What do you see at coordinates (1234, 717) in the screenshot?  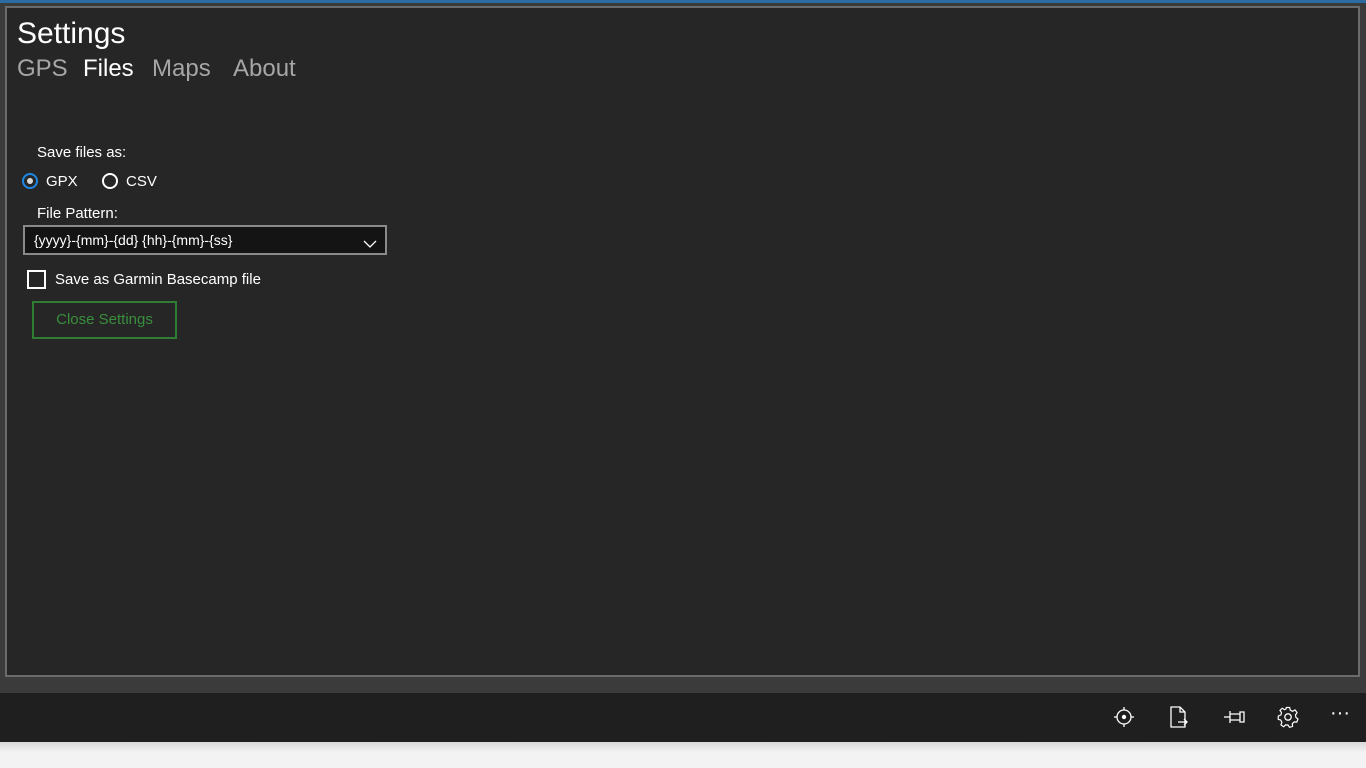 I see `pin-icon` at bounding box center [1234, 717].